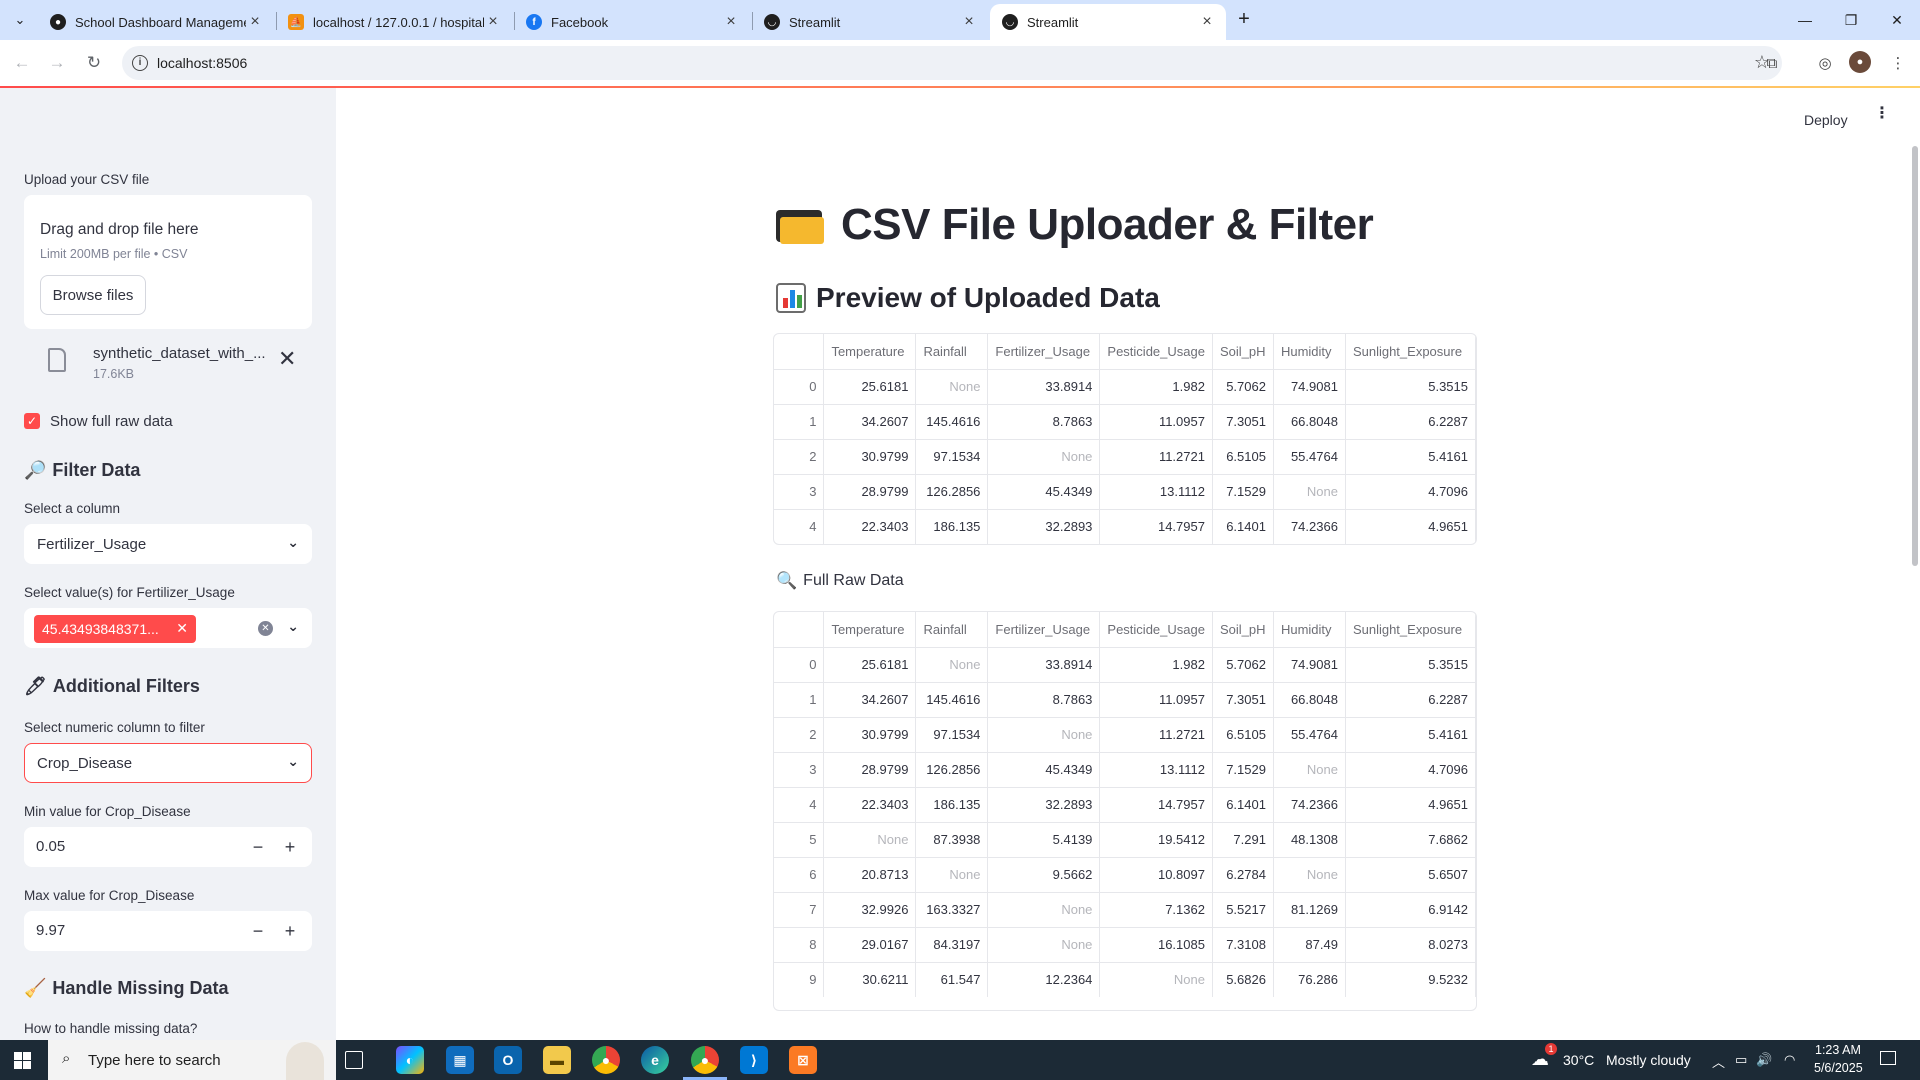  Describe the element at coordinates (799, 630) in the screenshot. I see `column-header` at that location.